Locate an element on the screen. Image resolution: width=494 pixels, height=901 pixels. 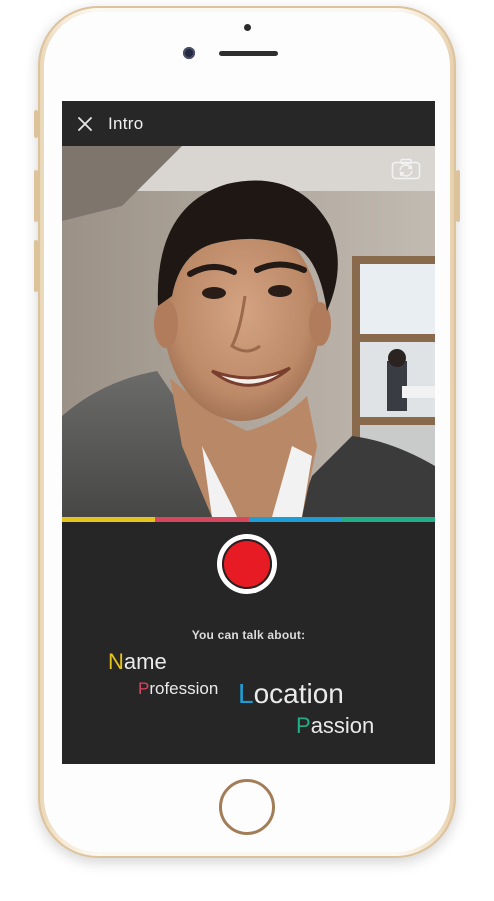
camera-switch-icon is located at coordinates (406, 169).